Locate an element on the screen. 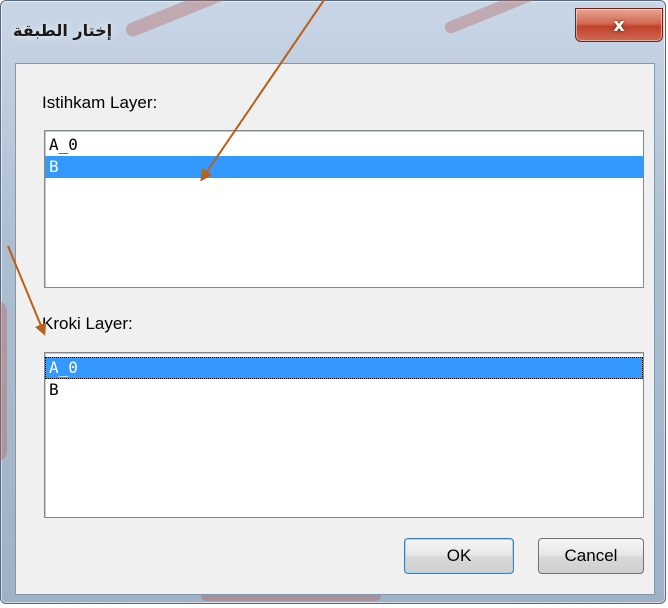 This screenshot has height=608, width=668. close-button: x is located at coordinates (619, 25).